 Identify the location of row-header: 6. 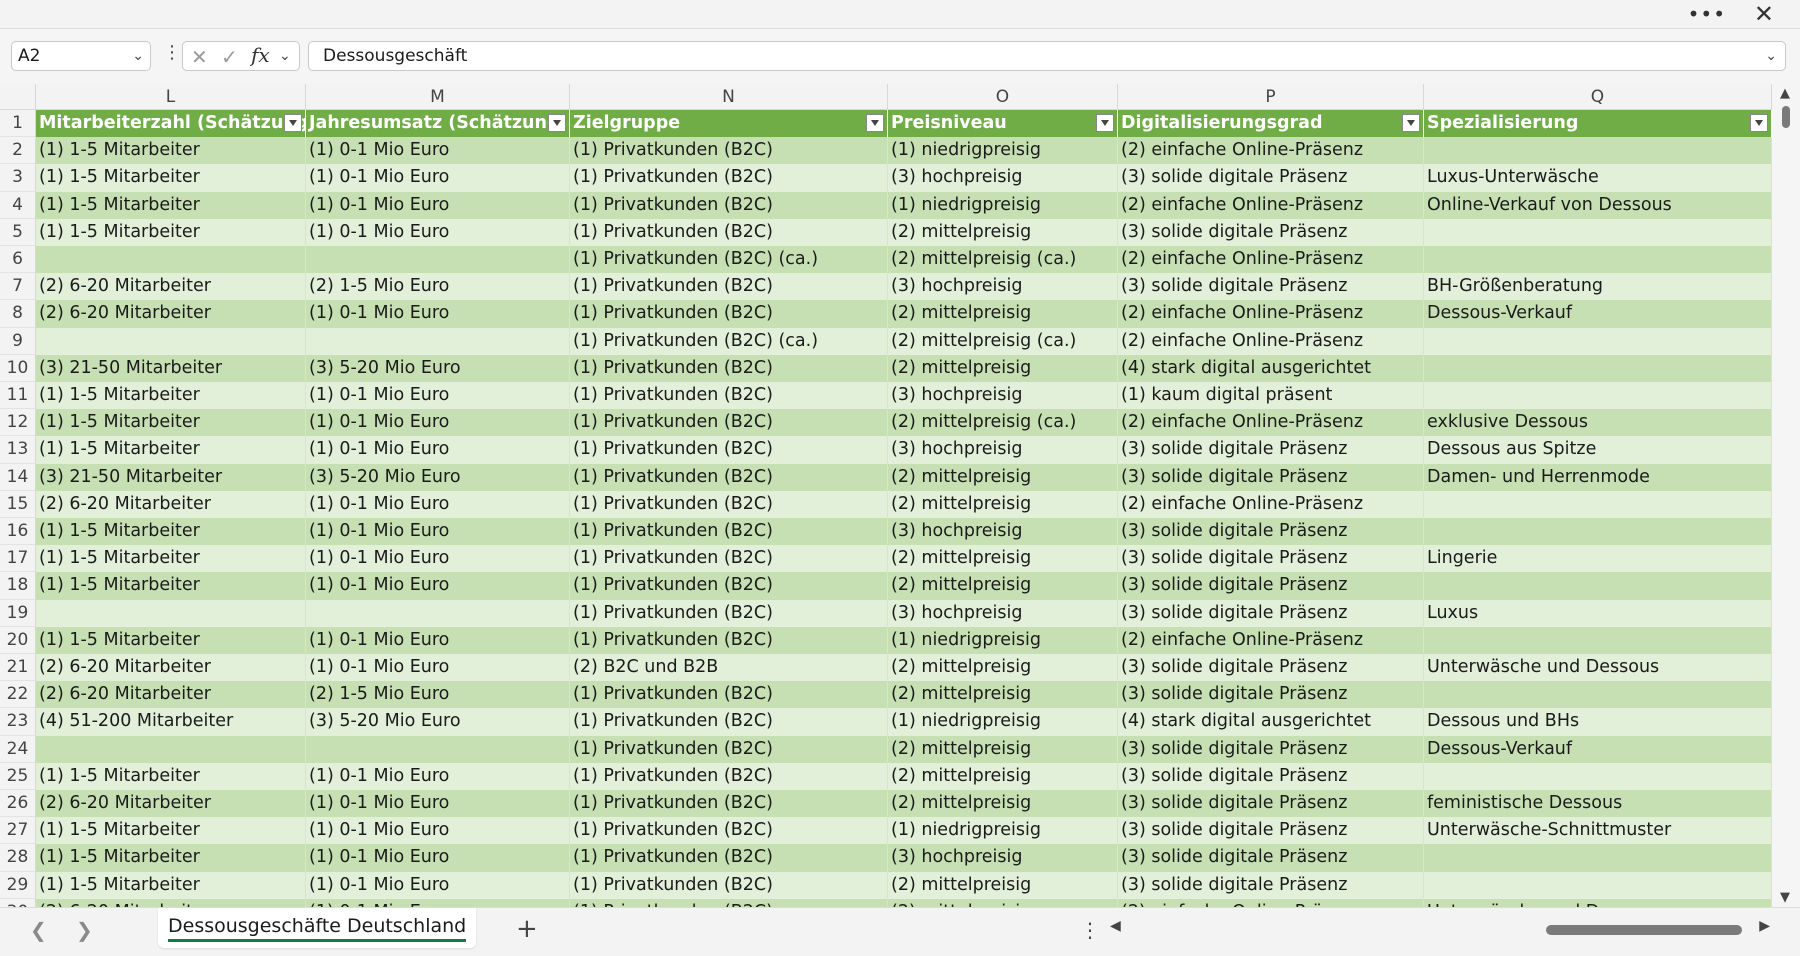
(18, 260).